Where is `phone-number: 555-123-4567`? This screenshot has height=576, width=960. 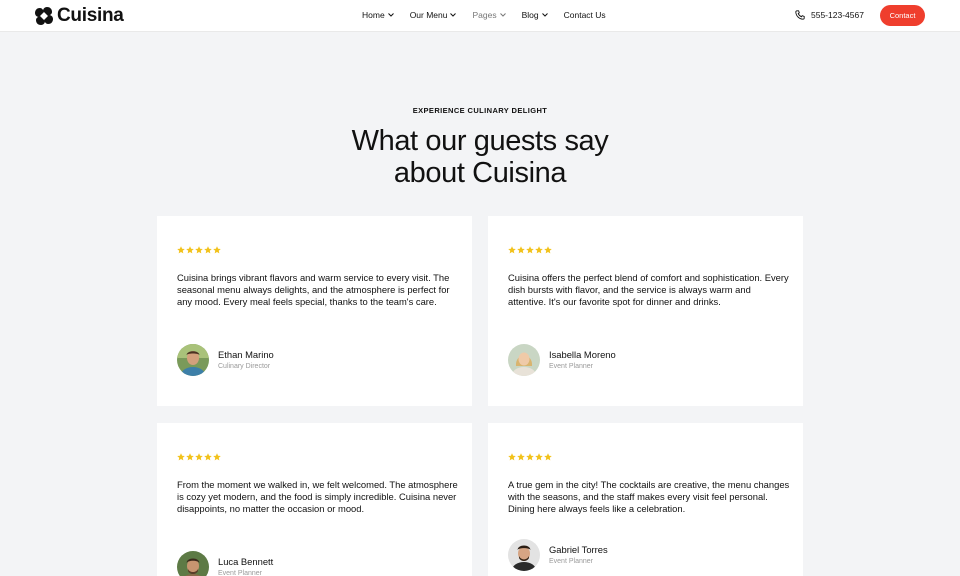
phone-number: 555-123-4567 is located at coordinates (837, 15).